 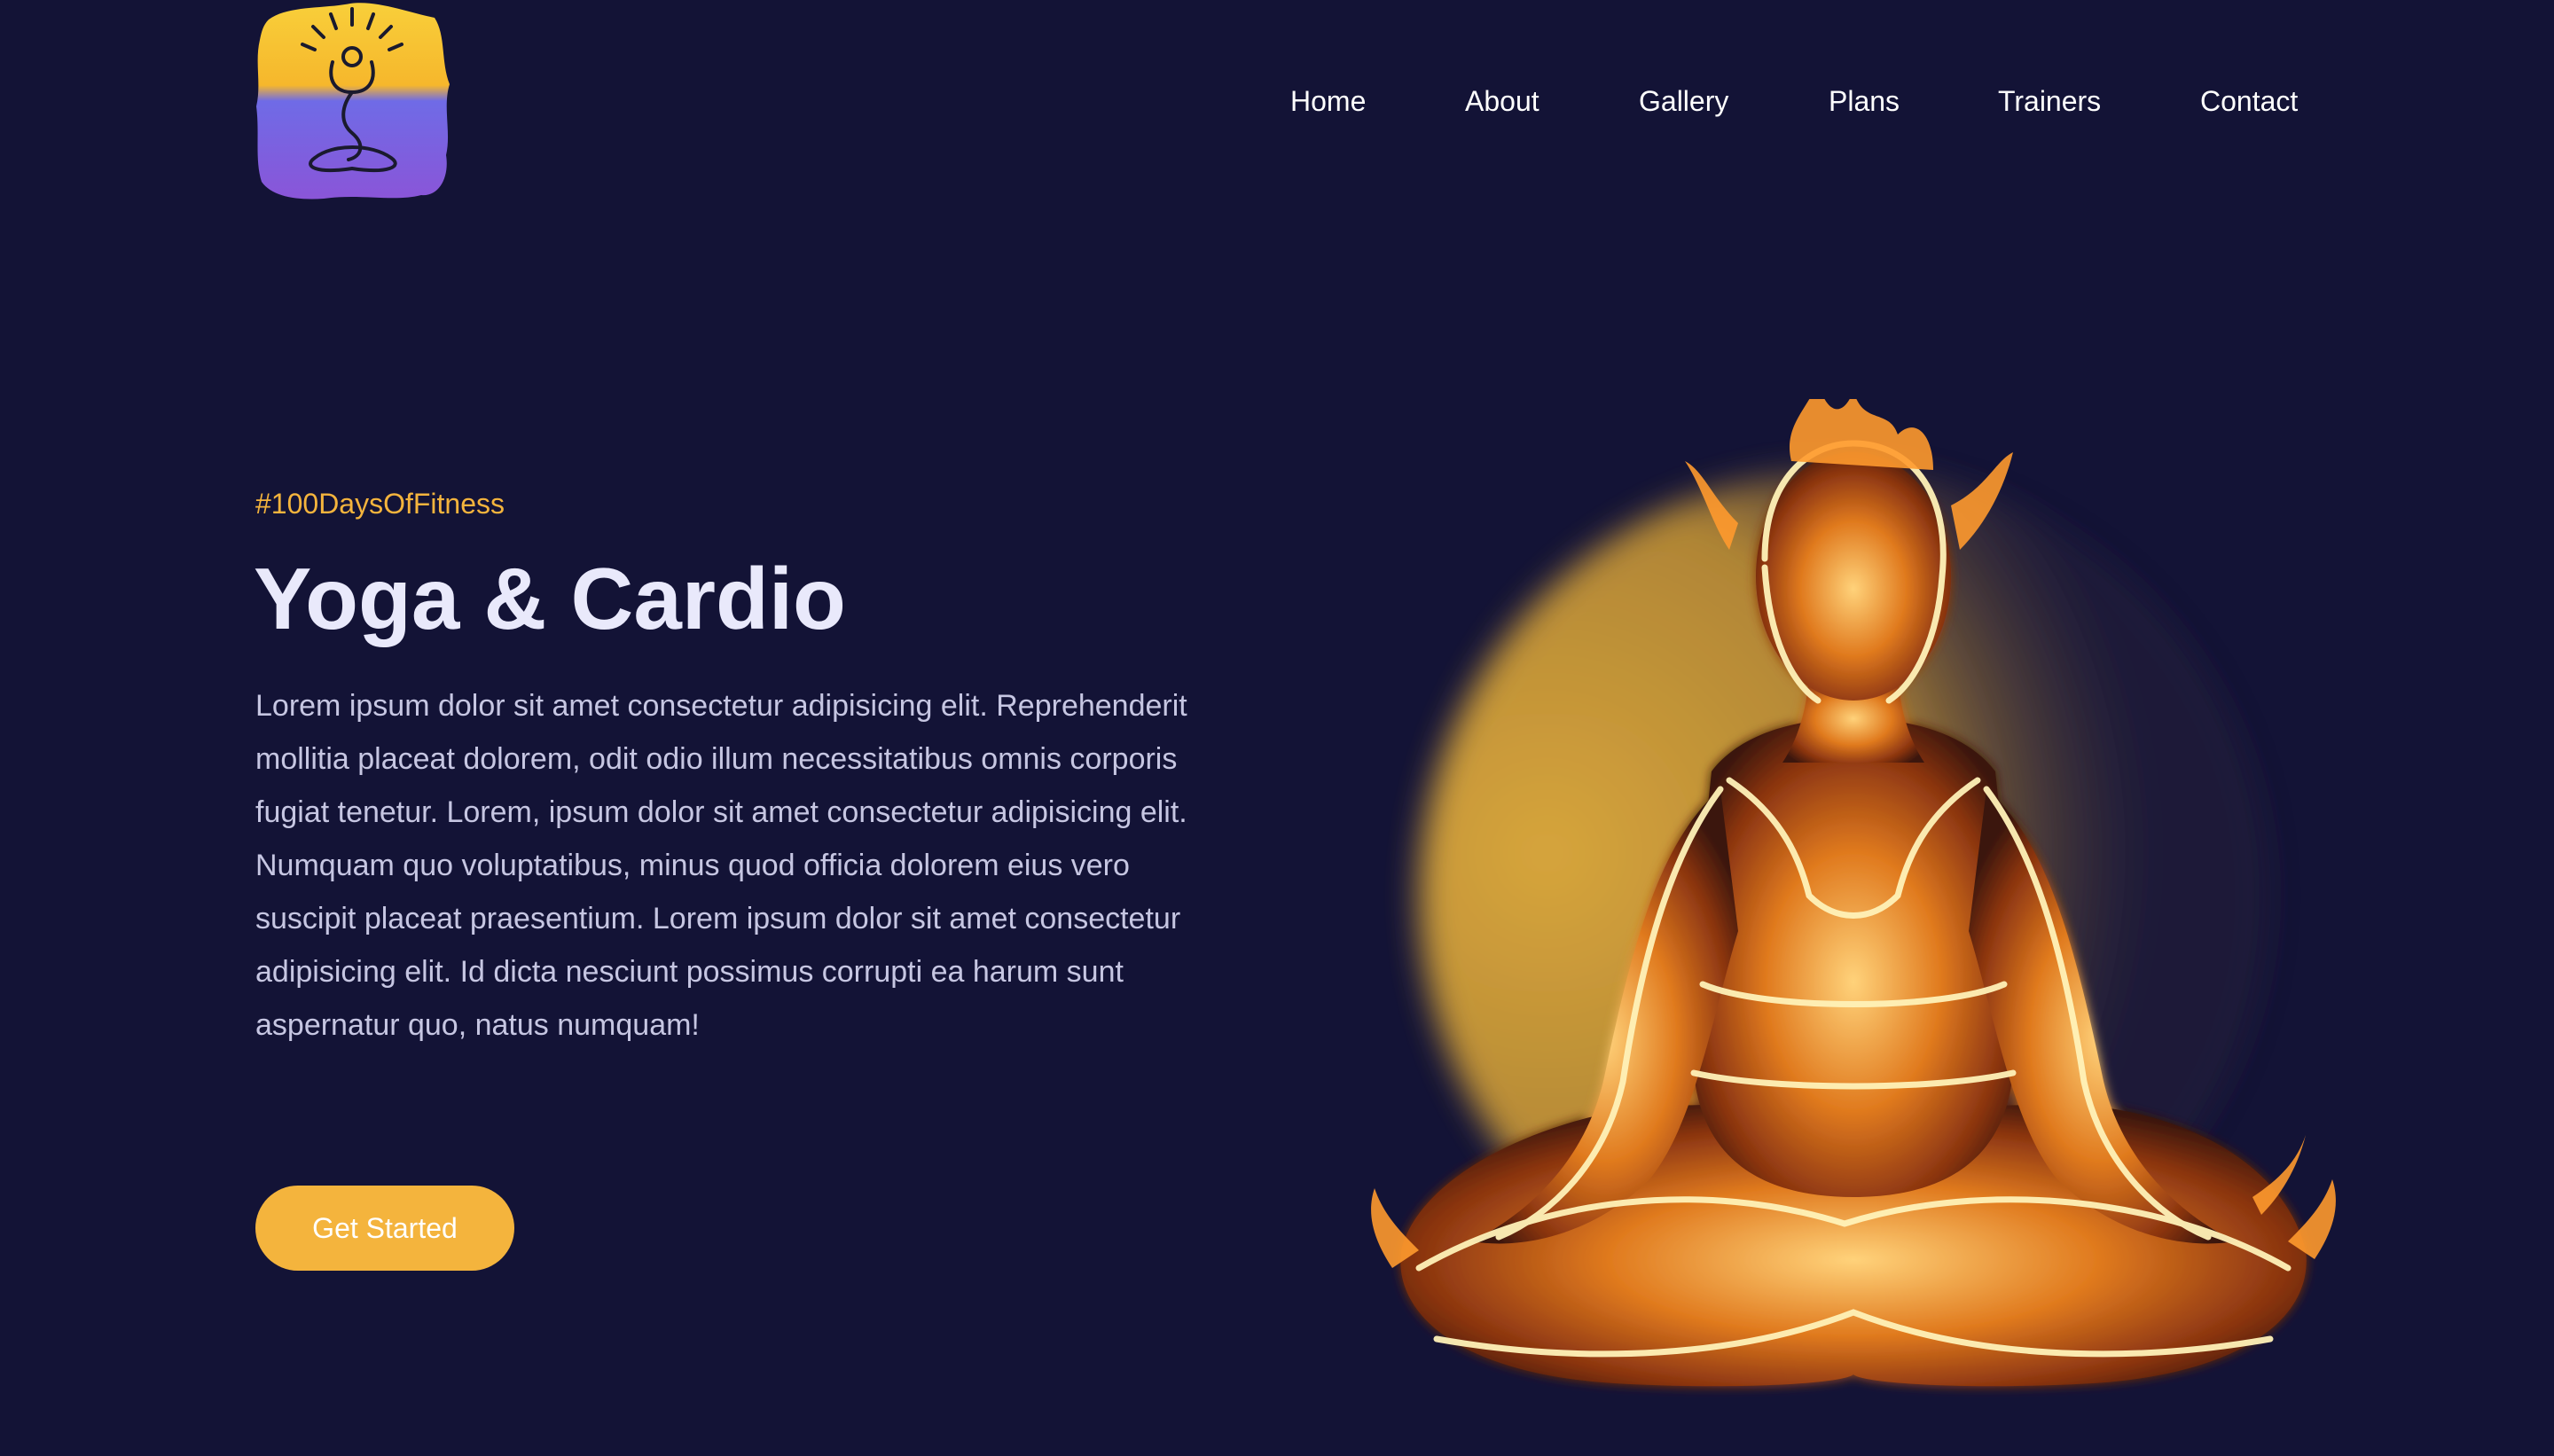 What do you see at coordinates (1864, 101) in the screenshot?
I see `nav-plans: Plans` at bounding box center [1864, 101].